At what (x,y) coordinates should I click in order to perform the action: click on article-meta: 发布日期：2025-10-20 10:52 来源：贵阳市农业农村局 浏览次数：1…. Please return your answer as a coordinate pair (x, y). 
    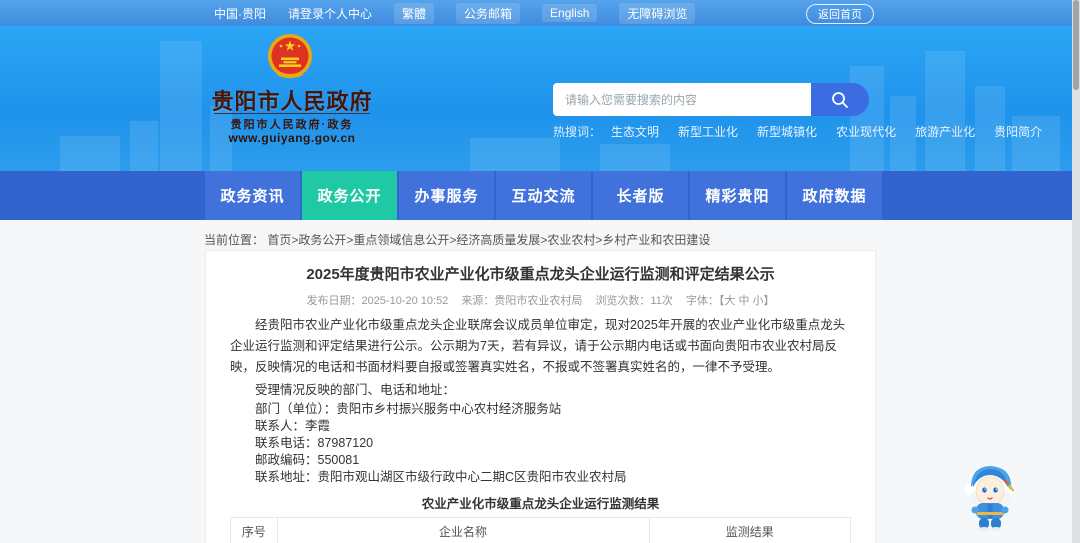
    Looking at the image, I should click on (540, 300).